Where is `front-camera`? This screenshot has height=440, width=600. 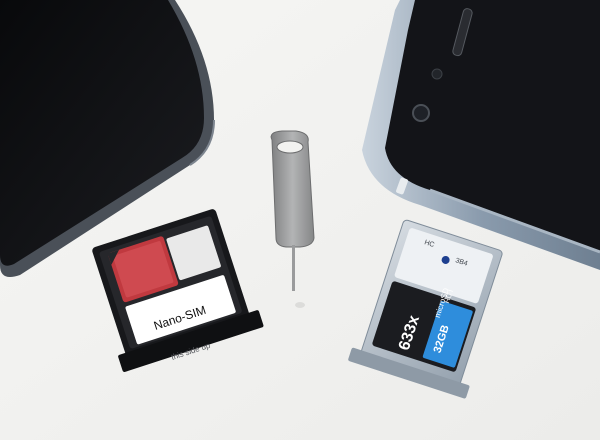
front-camera is located at coordinates (421, 113).